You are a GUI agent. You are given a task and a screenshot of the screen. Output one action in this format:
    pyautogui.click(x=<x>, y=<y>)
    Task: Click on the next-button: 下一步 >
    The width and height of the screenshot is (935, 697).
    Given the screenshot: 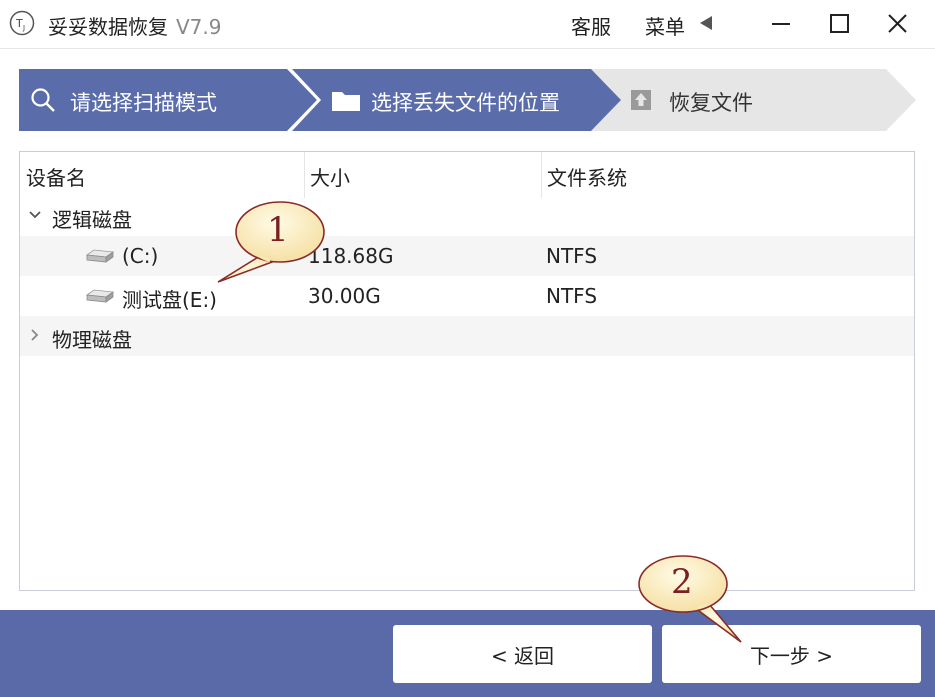 What is the action you would take?
    pyautogui.click(x=791, y=654)
    